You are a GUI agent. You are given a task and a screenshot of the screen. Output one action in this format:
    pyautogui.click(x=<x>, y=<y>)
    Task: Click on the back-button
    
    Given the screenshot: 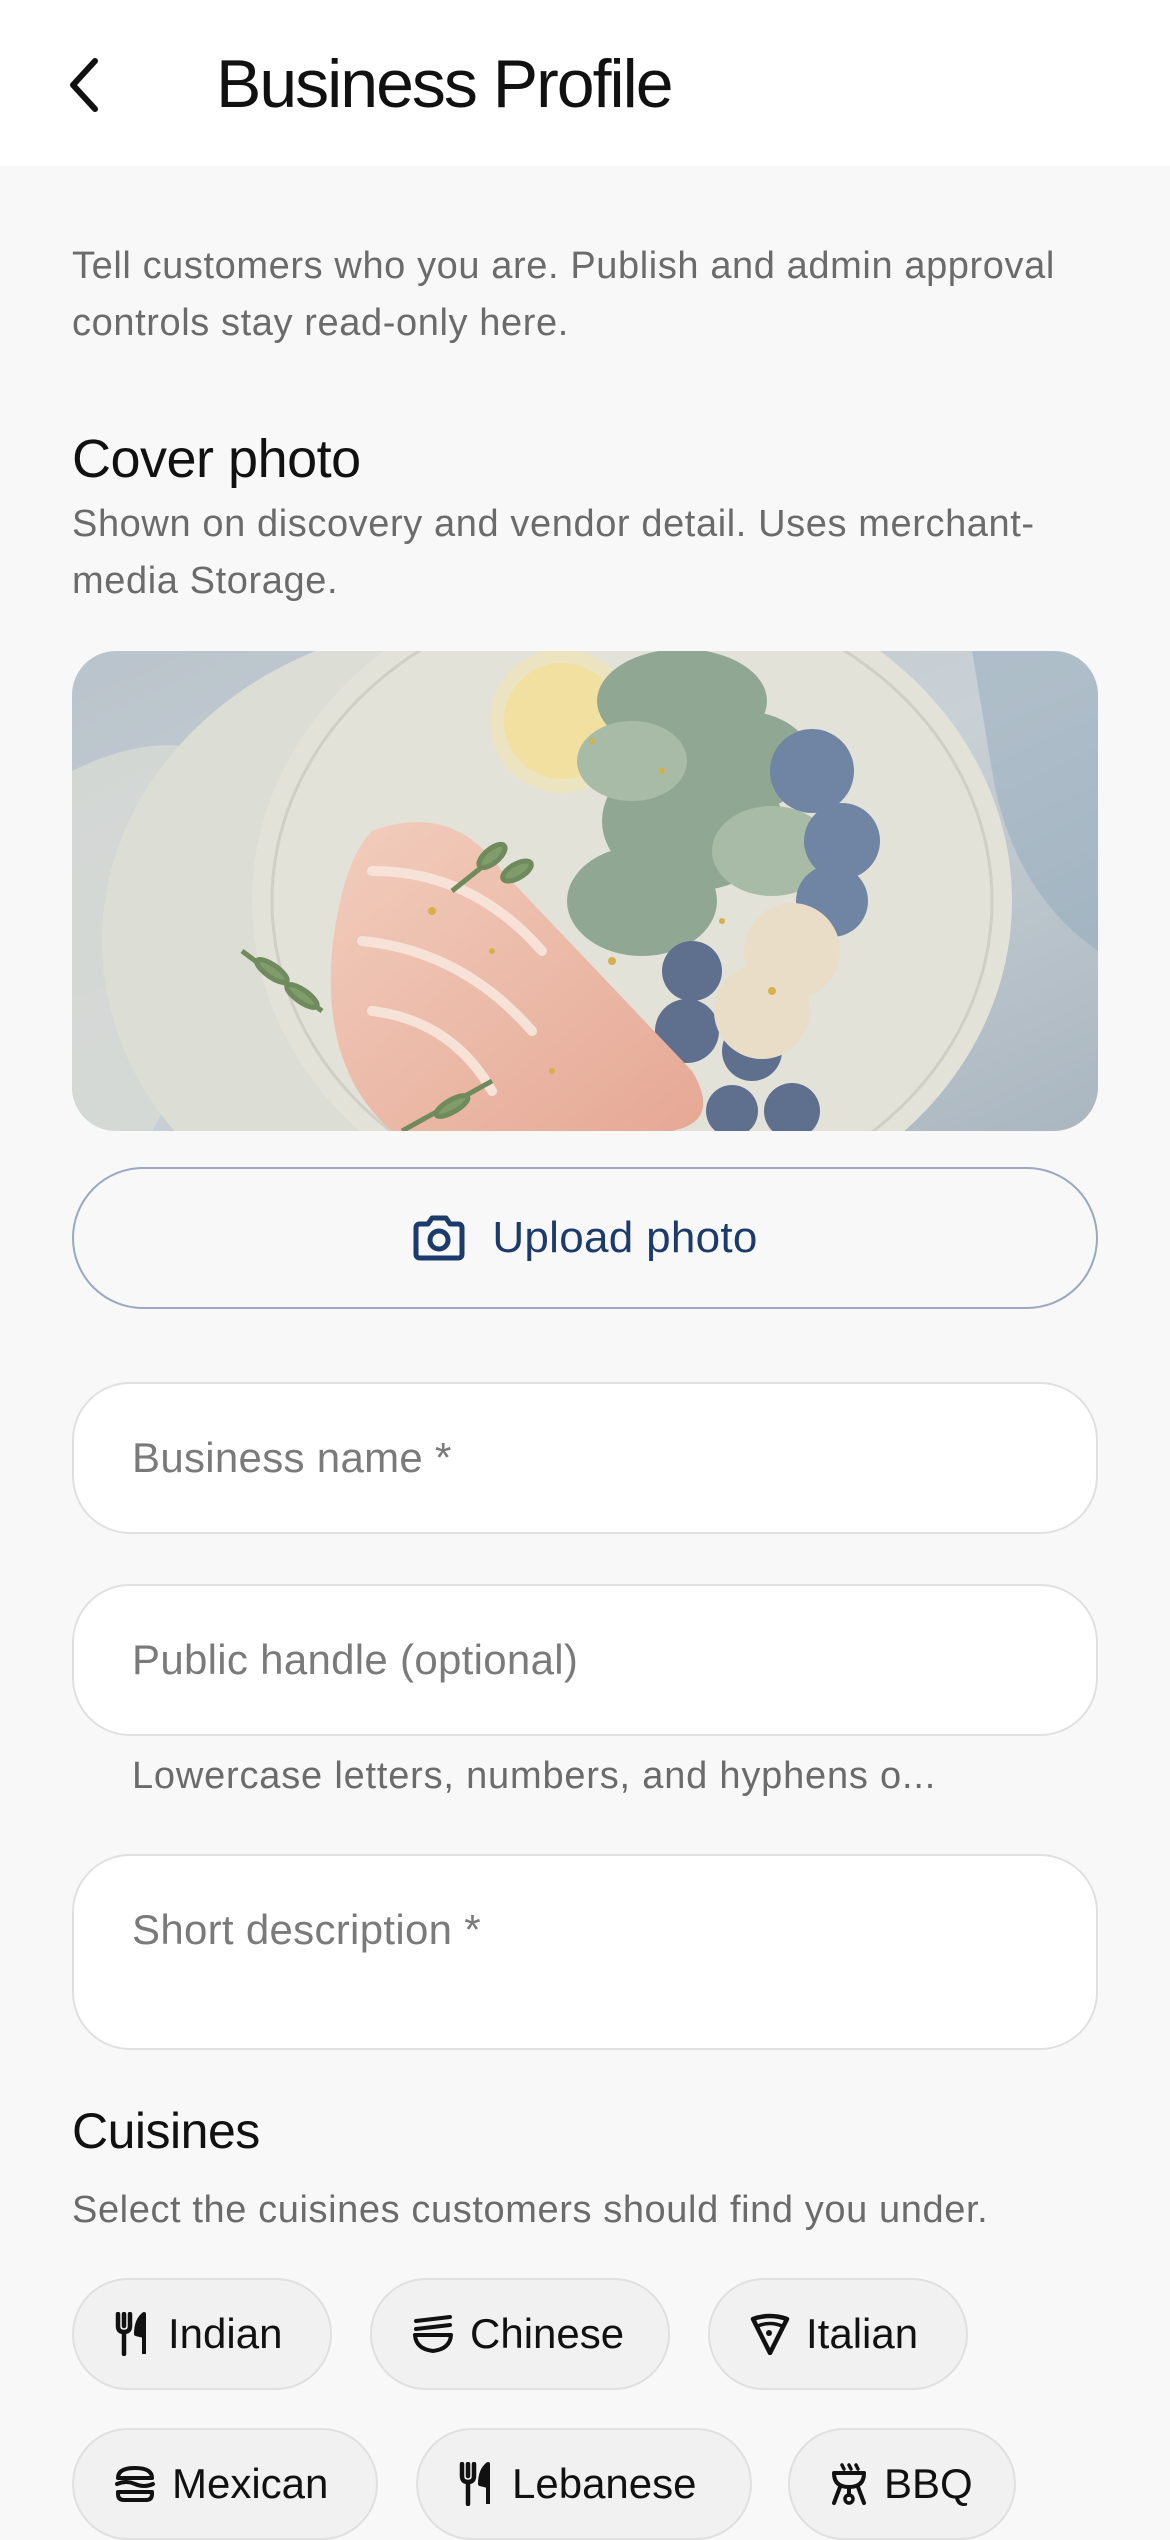 What is the action you would take?
    pyautogui.click(x=85, y=85)
    